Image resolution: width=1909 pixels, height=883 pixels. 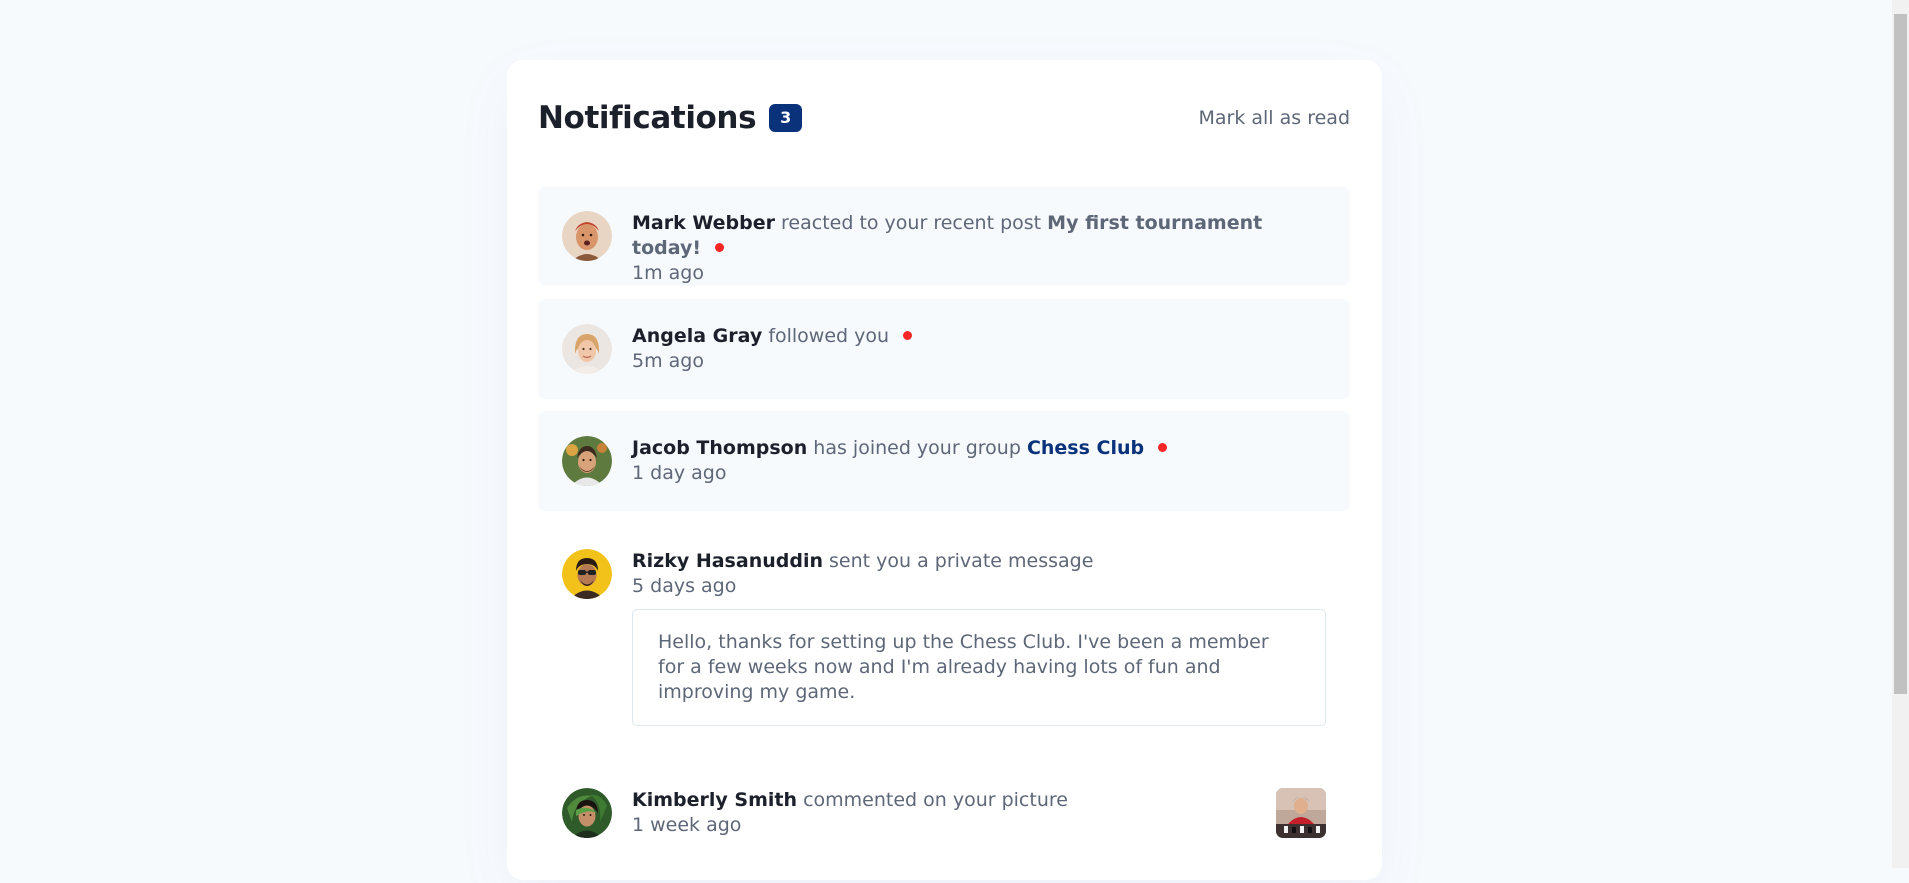 What do you see at coordinates (727, 561) in the screenshot?
I see `user-name-link: Rizky Hasanuddin` at bounding box center [727, 561].